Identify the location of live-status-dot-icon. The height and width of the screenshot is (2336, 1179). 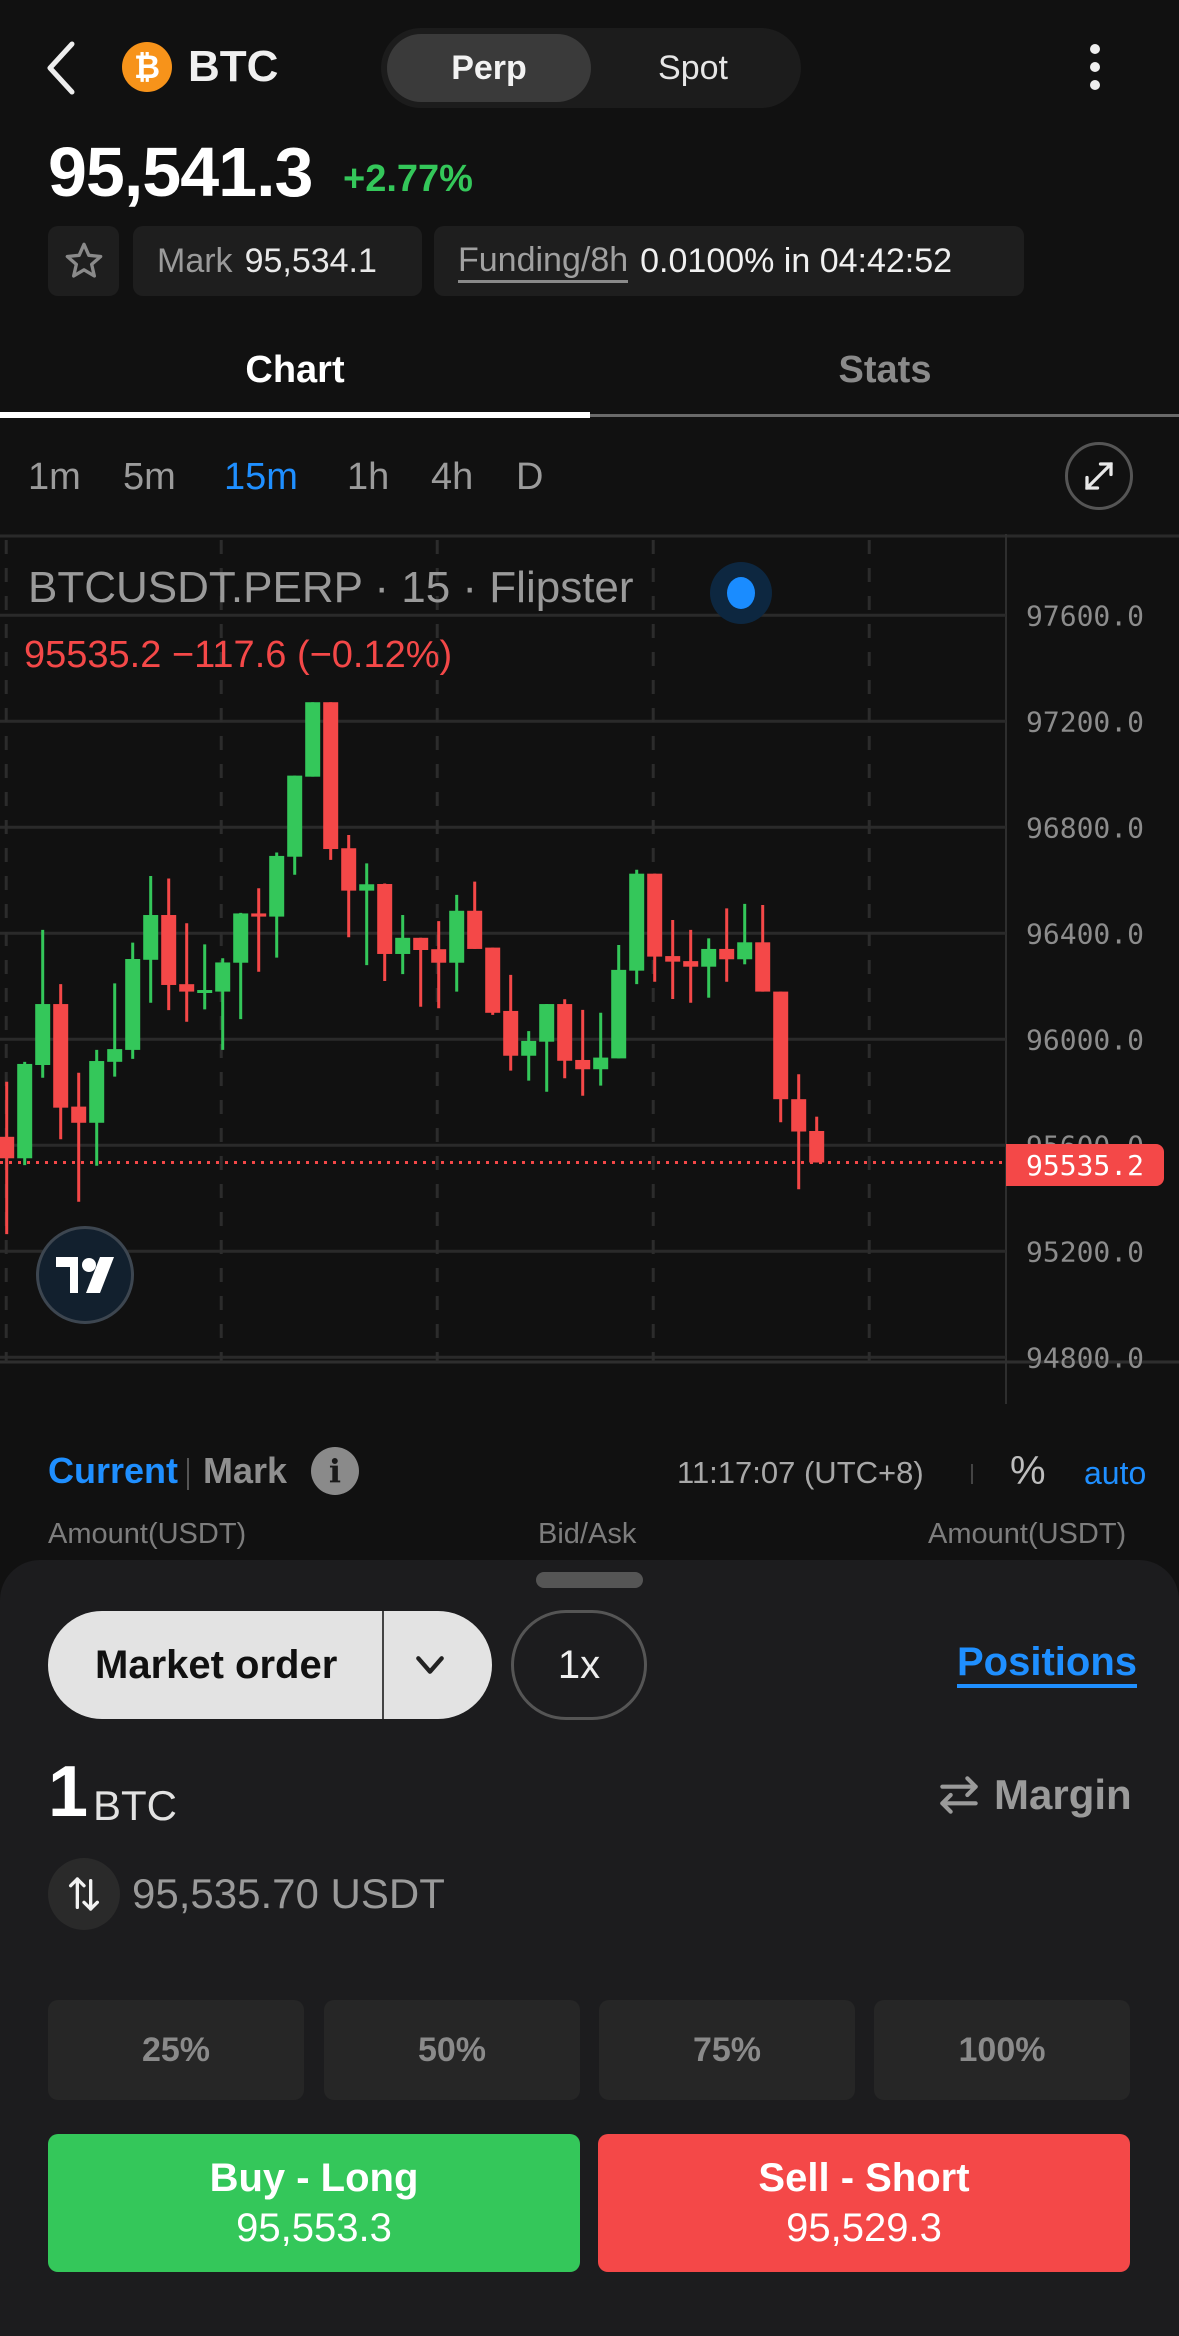
(741, 593).